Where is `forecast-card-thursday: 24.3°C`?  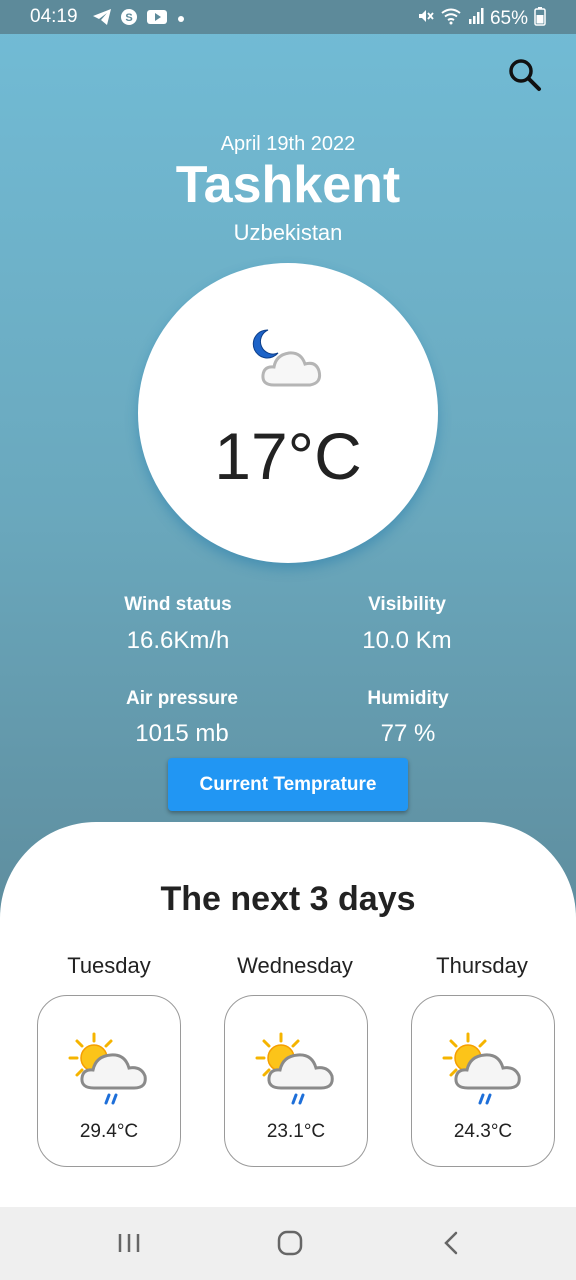
forecast-card-thursday: 24.3°C is located at coordinates (483, 1081).